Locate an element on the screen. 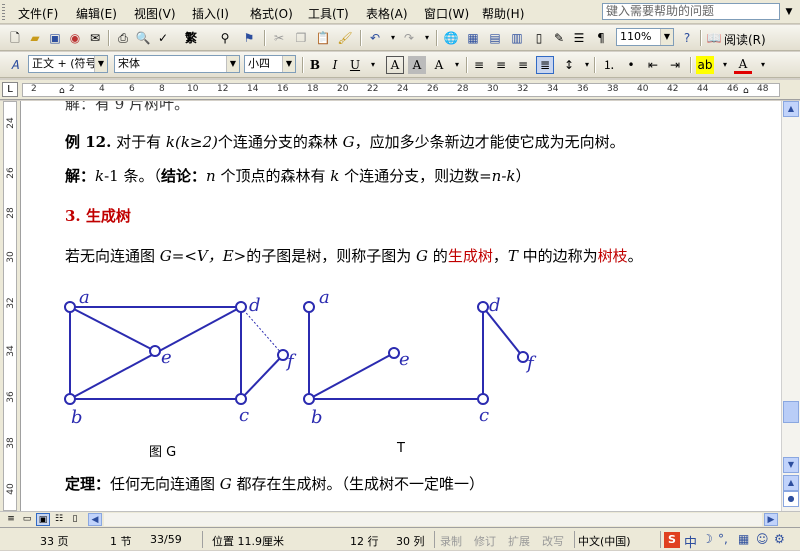 This screenshot has height=551, width=800. indent-marker-icon: ⌂ is located at coordinates (62, 91).